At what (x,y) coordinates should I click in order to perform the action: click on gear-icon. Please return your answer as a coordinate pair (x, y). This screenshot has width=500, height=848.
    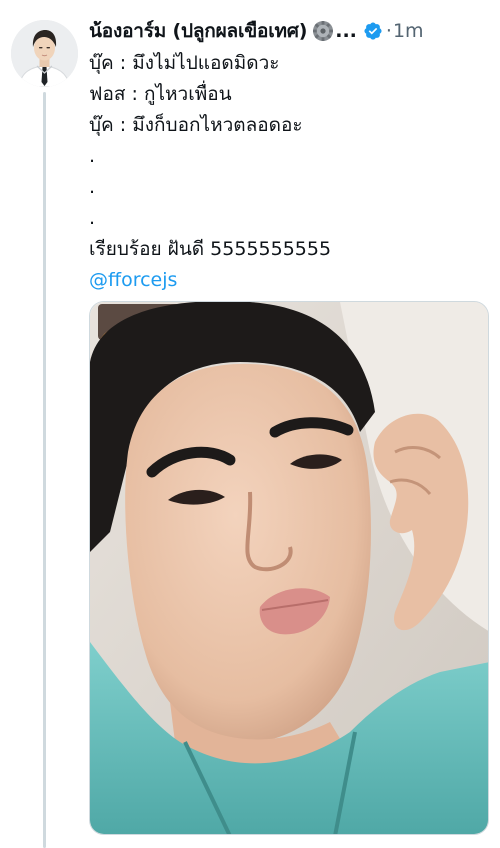
    Looking at the image, I should click on (323, 31).